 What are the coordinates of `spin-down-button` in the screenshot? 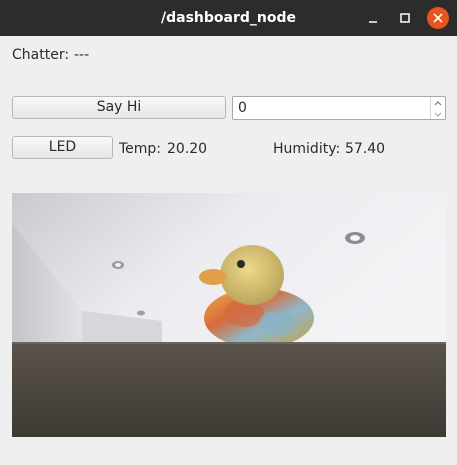 It's located at (438, 113).